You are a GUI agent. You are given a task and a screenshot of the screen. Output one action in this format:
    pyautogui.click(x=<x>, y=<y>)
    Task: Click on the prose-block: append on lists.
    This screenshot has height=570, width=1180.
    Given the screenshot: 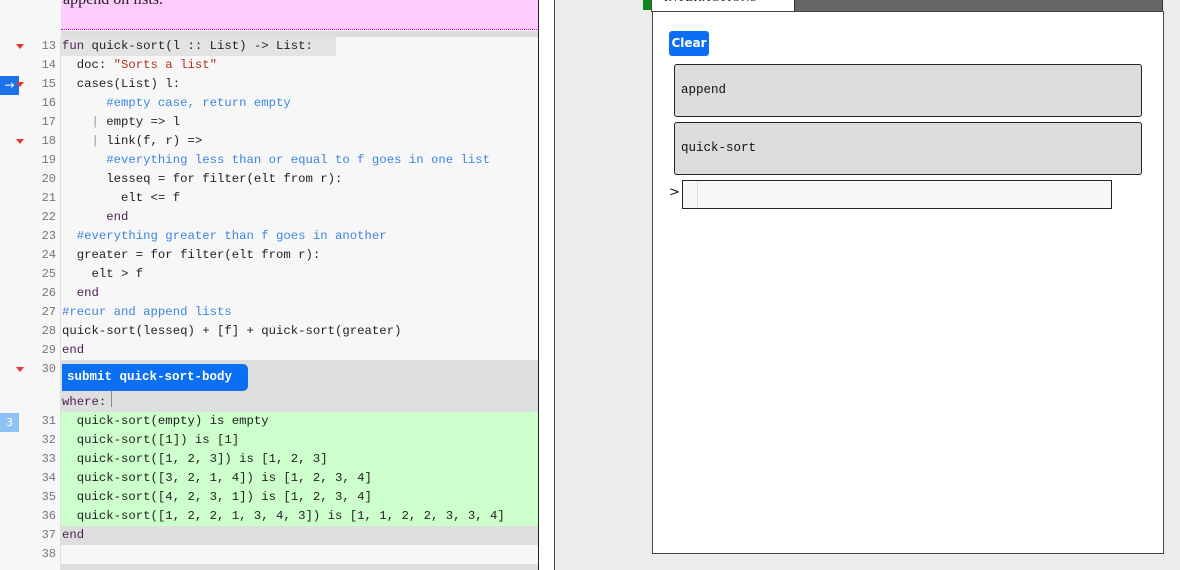 What is the action you would take?
    pyautogui.click(x=299, y=15)
    